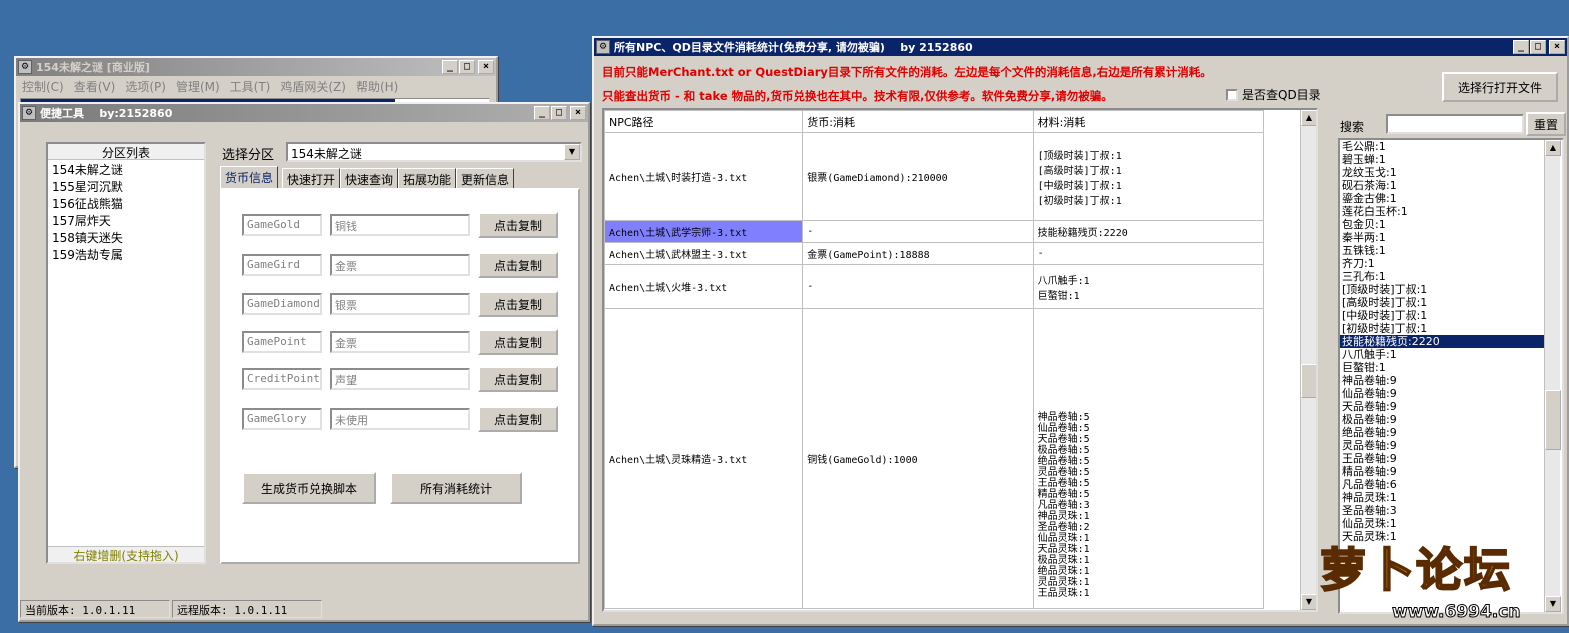 Image resolution: width=1569 pixels, height=633 pixels. What do you see at coordinates (1443, 198) in the screenshot?
I see `summary-item: 鎏金古佛:1` at bounding box center [1443, 198].